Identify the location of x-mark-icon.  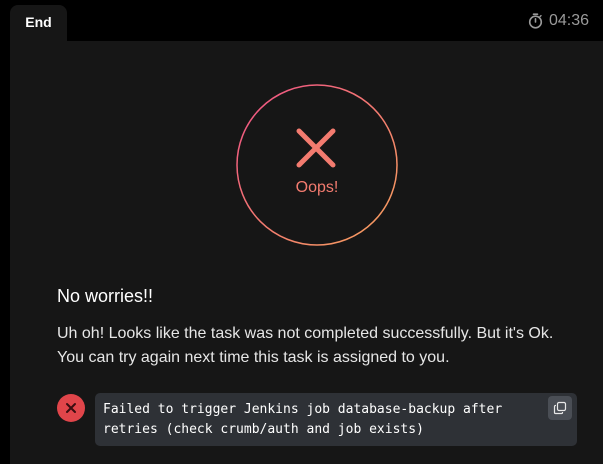
(316, 148).